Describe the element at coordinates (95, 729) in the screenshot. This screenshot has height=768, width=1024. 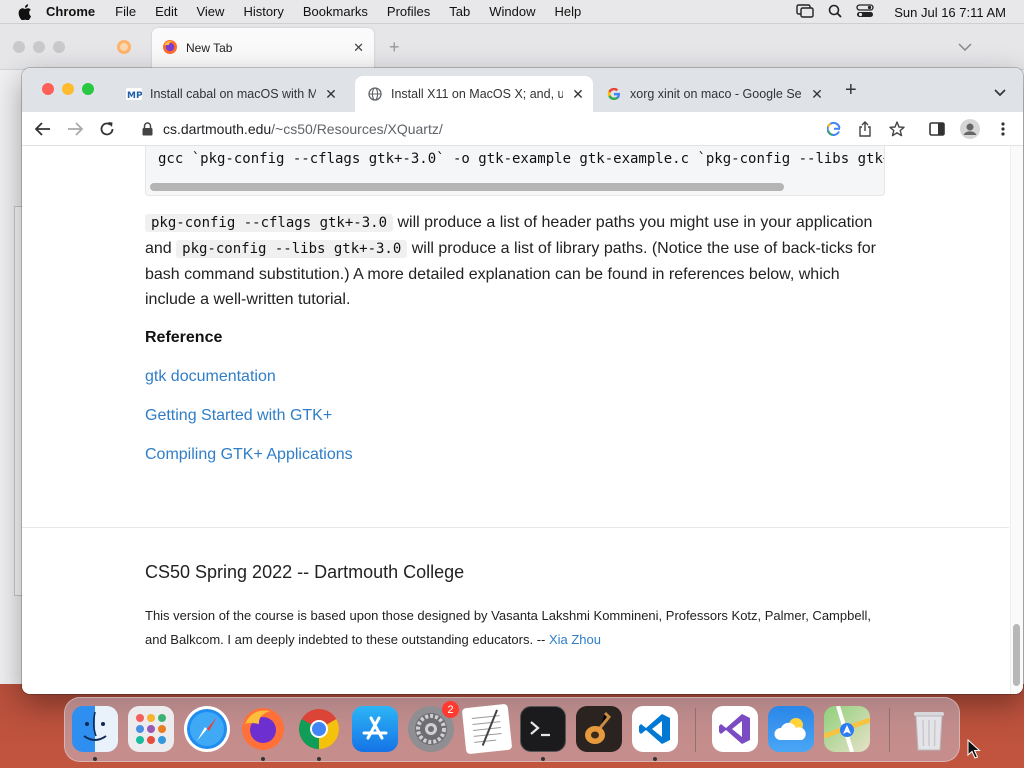
I see `finder-icon` at that location.